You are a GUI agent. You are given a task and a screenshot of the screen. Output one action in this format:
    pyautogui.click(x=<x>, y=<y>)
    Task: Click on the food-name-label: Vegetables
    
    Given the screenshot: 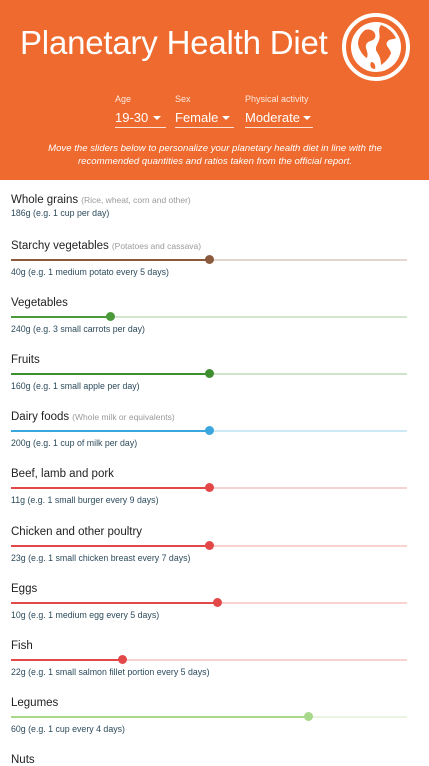 What is the action you would take?
    pyautogui.click(x=39, y=303)
    